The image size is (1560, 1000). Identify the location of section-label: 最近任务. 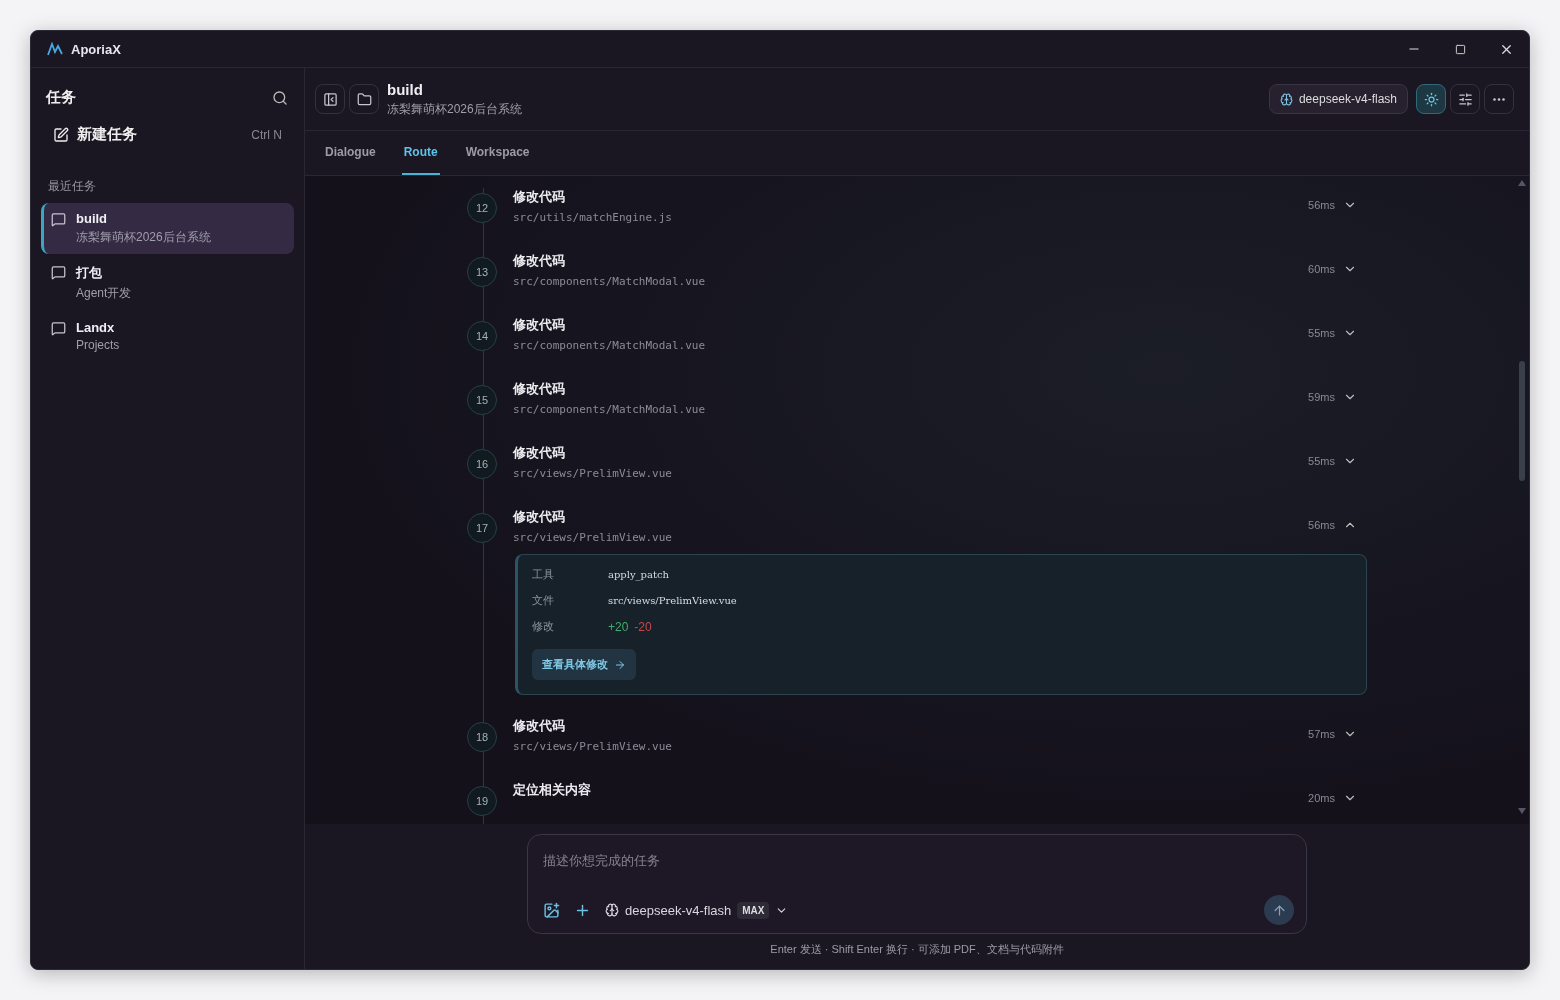
(72, 186).